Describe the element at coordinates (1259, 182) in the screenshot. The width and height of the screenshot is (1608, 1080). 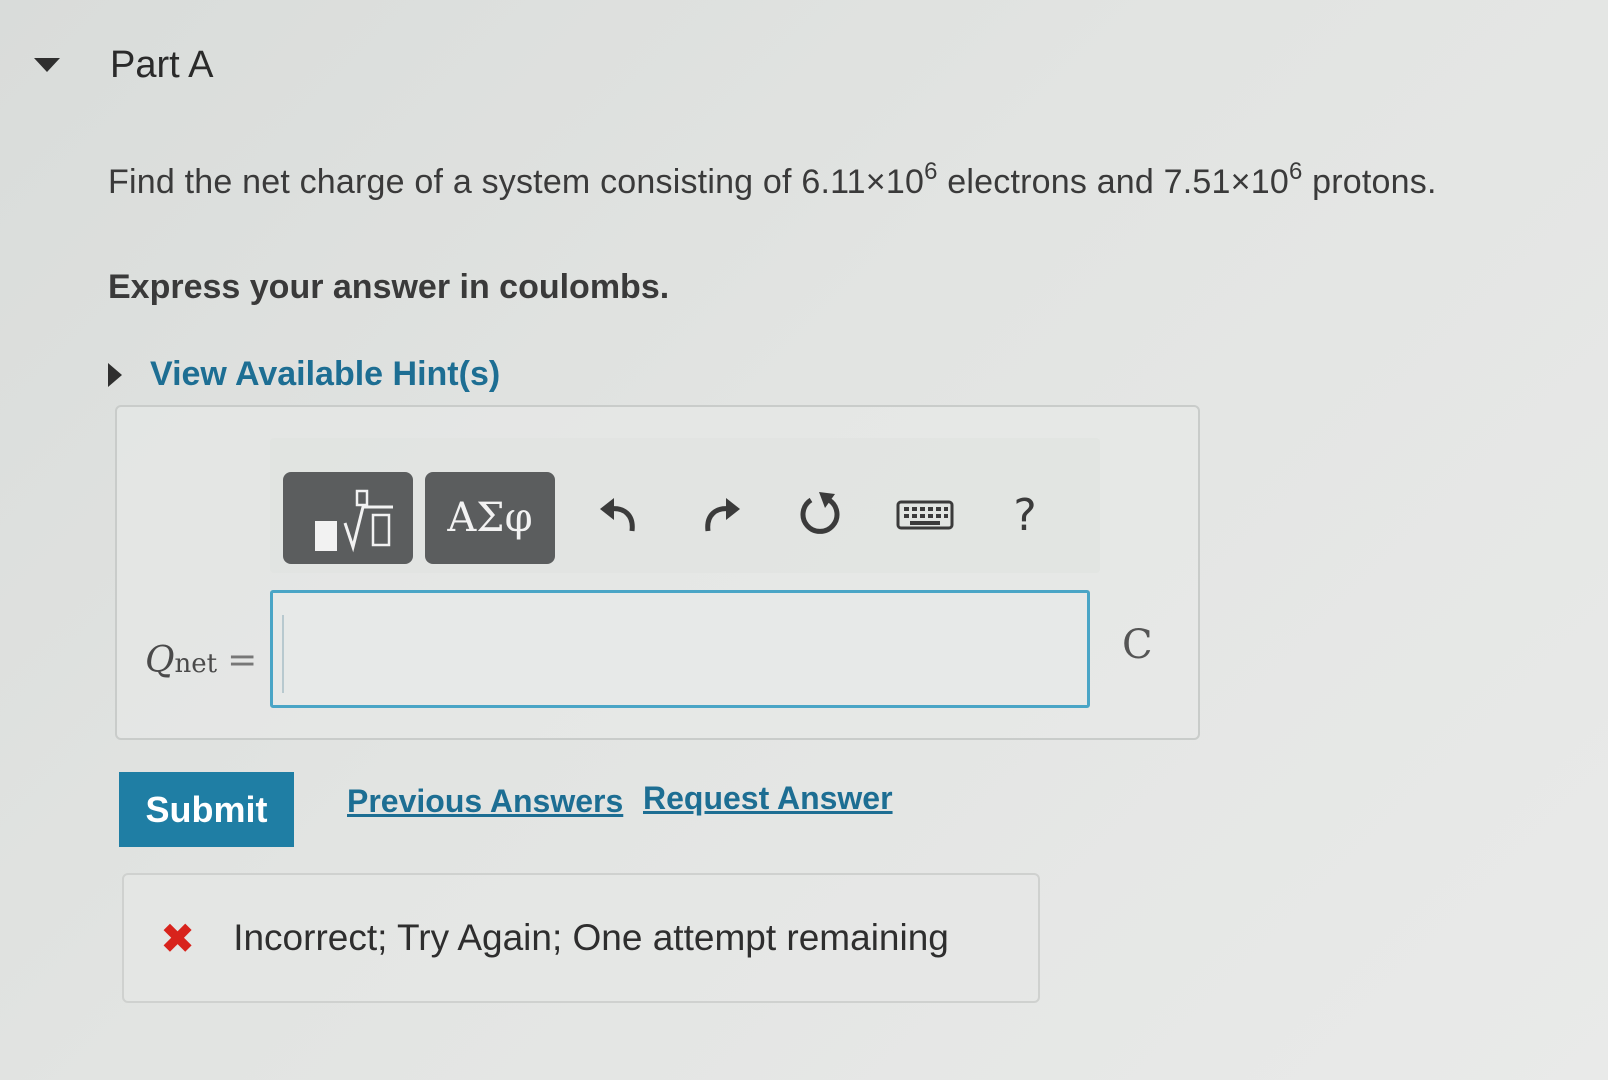
I see `protons-times-ten: ×10` at that location.